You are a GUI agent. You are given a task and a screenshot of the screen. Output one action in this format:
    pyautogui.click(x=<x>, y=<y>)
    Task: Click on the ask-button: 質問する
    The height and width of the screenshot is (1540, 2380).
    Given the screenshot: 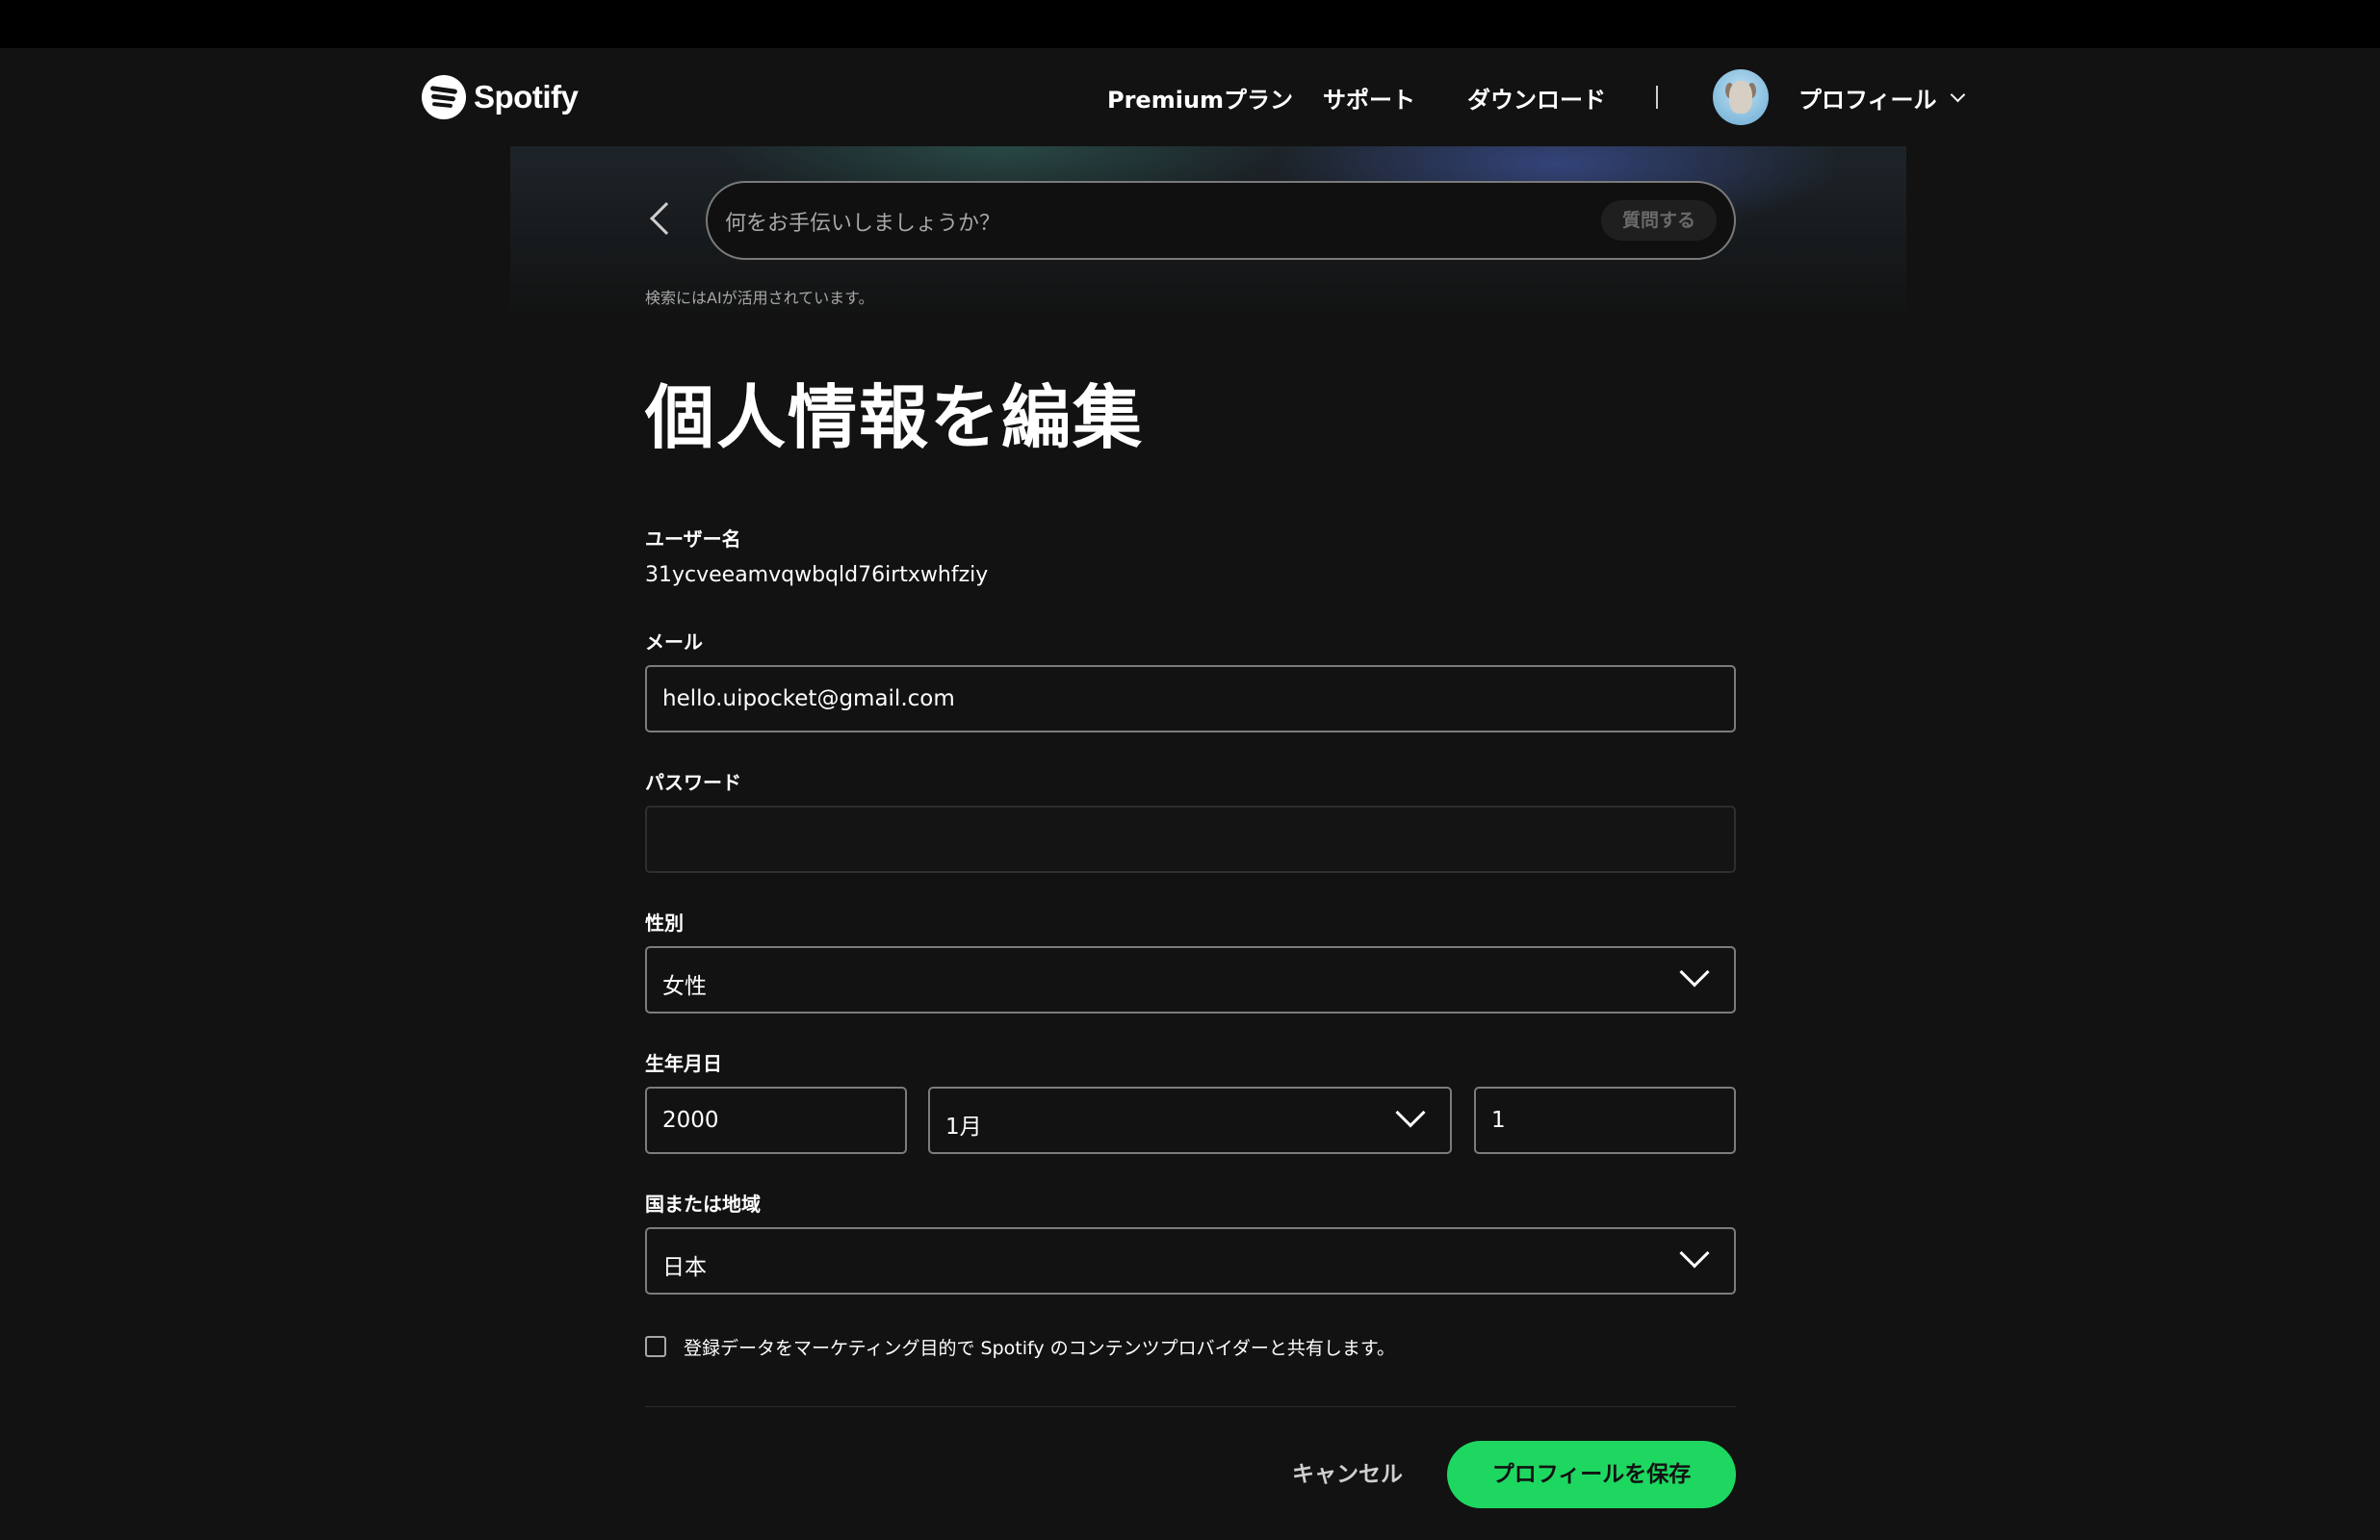 What is the action you would take?
    pyautogui.click(x=1659, y=220)
    